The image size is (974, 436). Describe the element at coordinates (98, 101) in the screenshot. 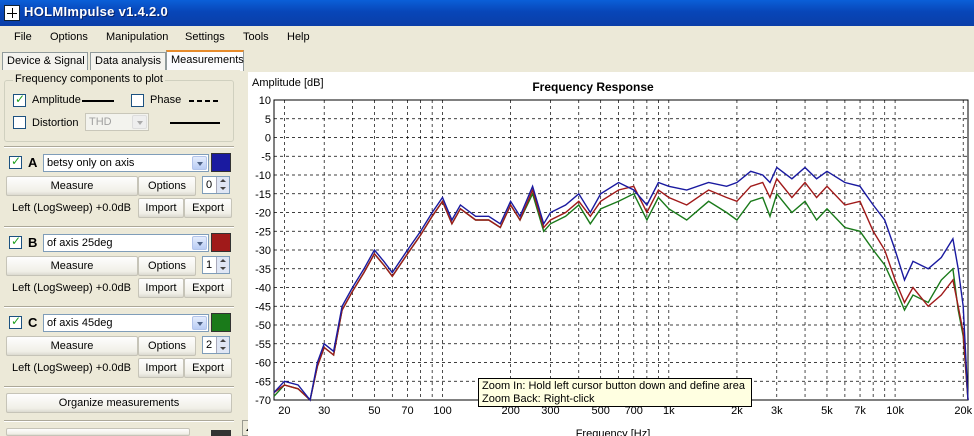

I see `amplitude-line-sample` at that location.